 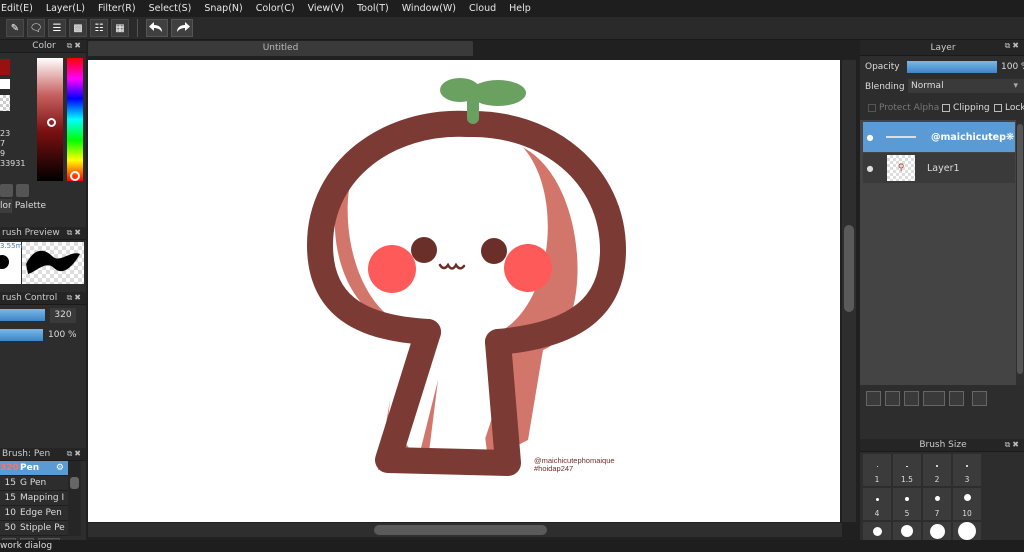 I want to click on layer-item-layer1: ● ⚲ Layer1, so click(x=939, y=168).